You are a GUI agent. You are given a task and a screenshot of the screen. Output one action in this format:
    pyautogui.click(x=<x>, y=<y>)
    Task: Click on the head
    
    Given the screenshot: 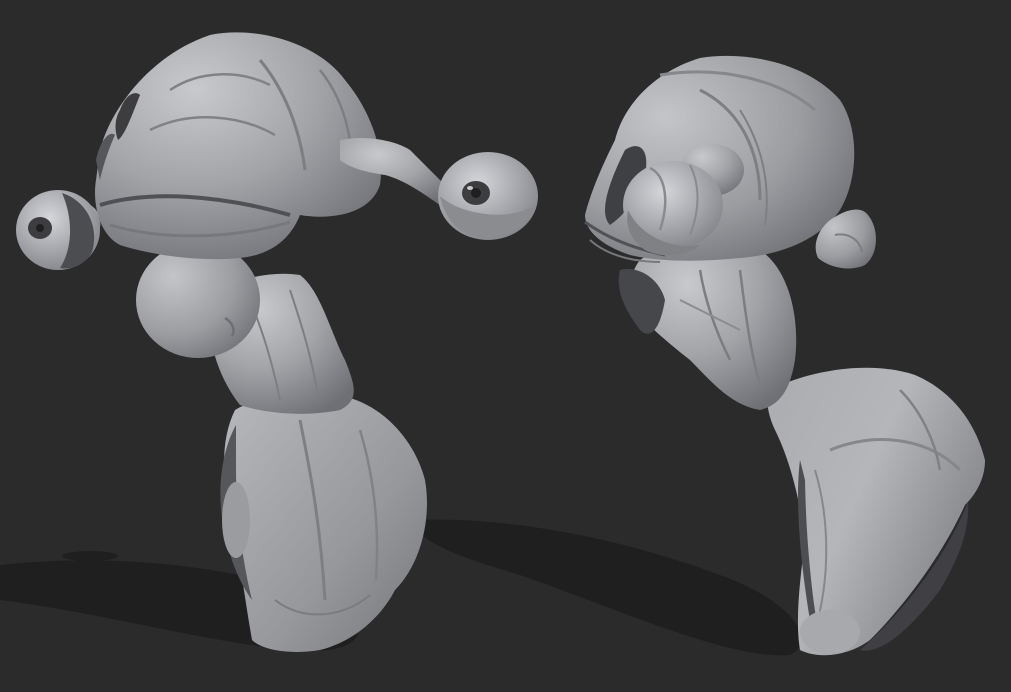 What is the action you would take?
    pyautogui.click(x=238, y=146)
    